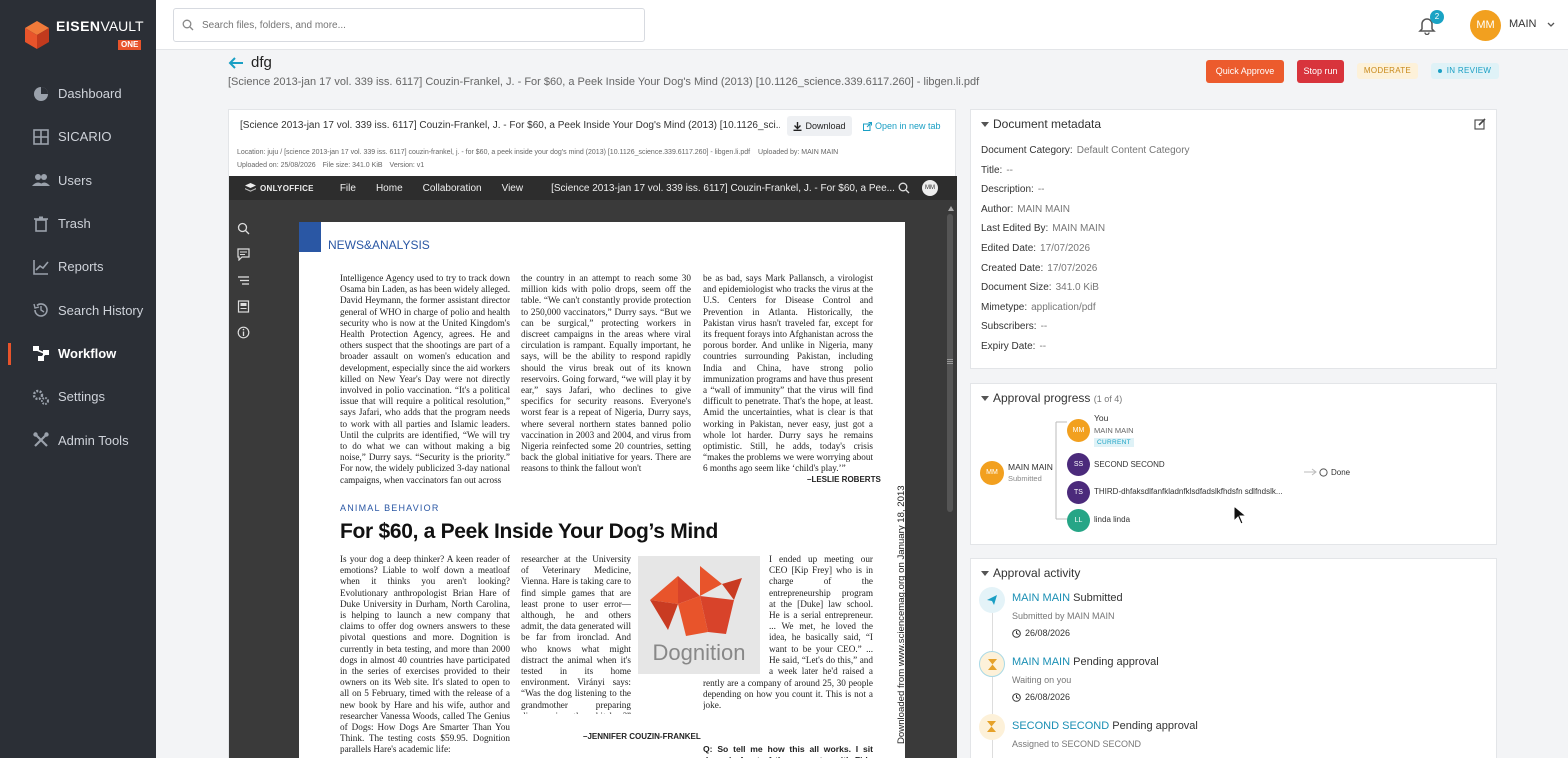 This screenshot has width=1568, height=758. Describe the element at coordinates (41, 224) in the screenshot. I see `trash-icon` at that location.